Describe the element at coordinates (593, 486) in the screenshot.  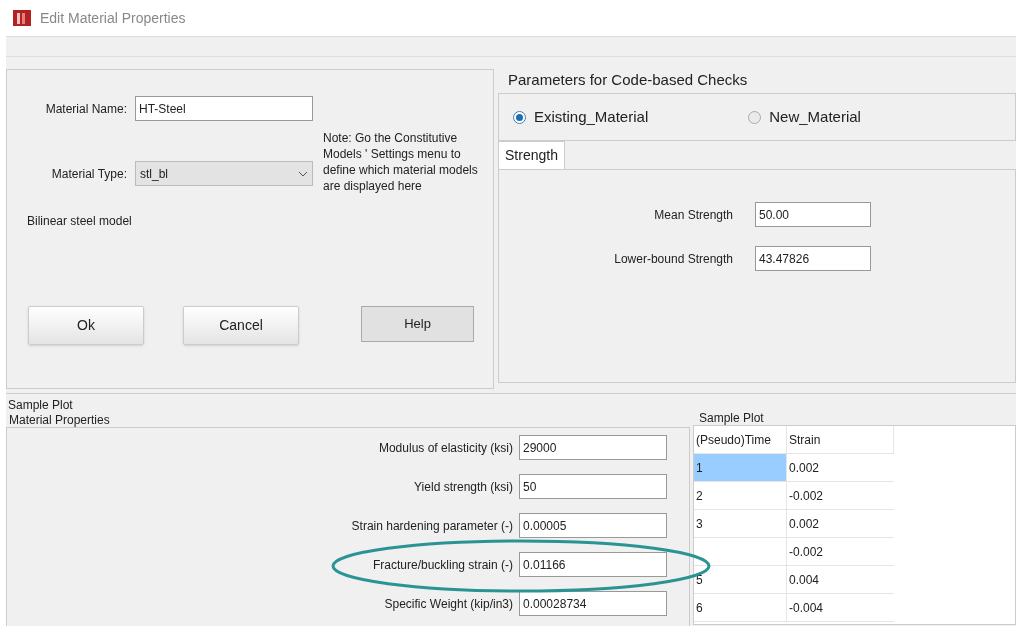
I see `property-field: 50` at that location.